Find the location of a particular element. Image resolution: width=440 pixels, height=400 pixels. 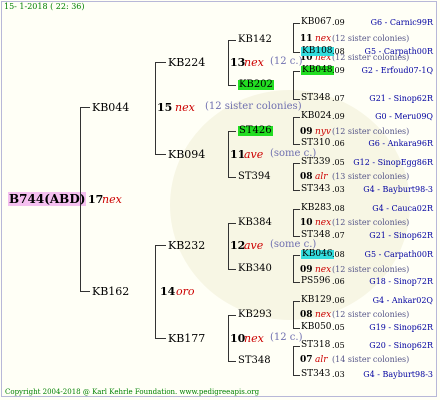

gen3-mark: nyv is located at coordinates (323, 132).